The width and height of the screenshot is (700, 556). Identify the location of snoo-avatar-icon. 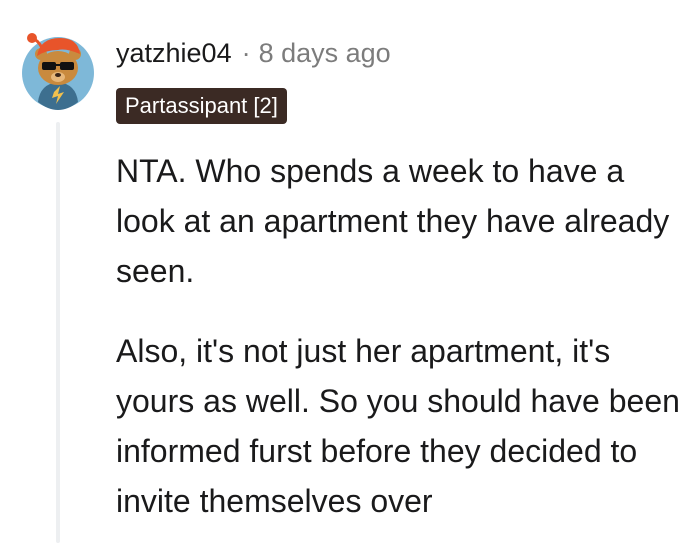
(58, 71).